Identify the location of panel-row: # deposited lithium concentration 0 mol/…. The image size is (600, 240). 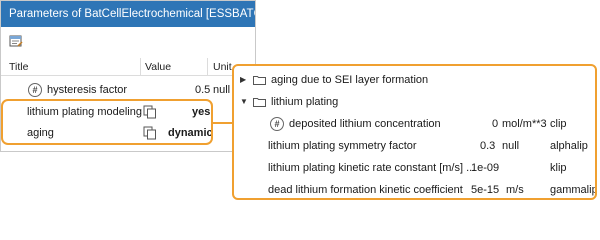
(414, 124).